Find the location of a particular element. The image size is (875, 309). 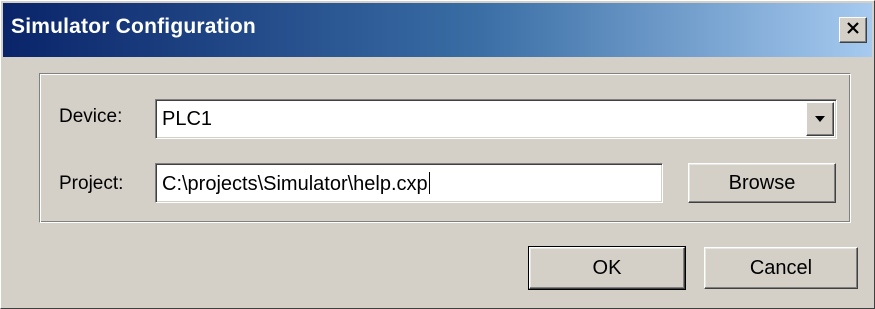

project-path-value: C:\projects\Simulator\help.cxp is located at coordinates (296, 183).